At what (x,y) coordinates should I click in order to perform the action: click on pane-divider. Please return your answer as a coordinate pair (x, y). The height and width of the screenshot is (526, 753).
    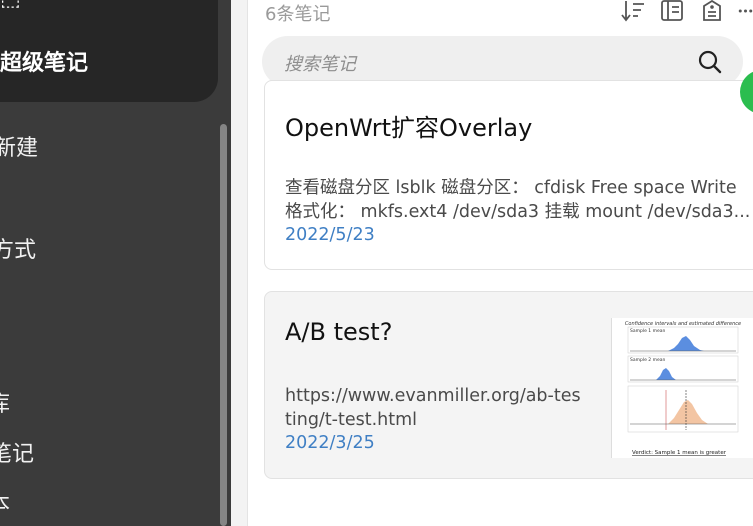
    Looking at the image, I should click on (239, 263).